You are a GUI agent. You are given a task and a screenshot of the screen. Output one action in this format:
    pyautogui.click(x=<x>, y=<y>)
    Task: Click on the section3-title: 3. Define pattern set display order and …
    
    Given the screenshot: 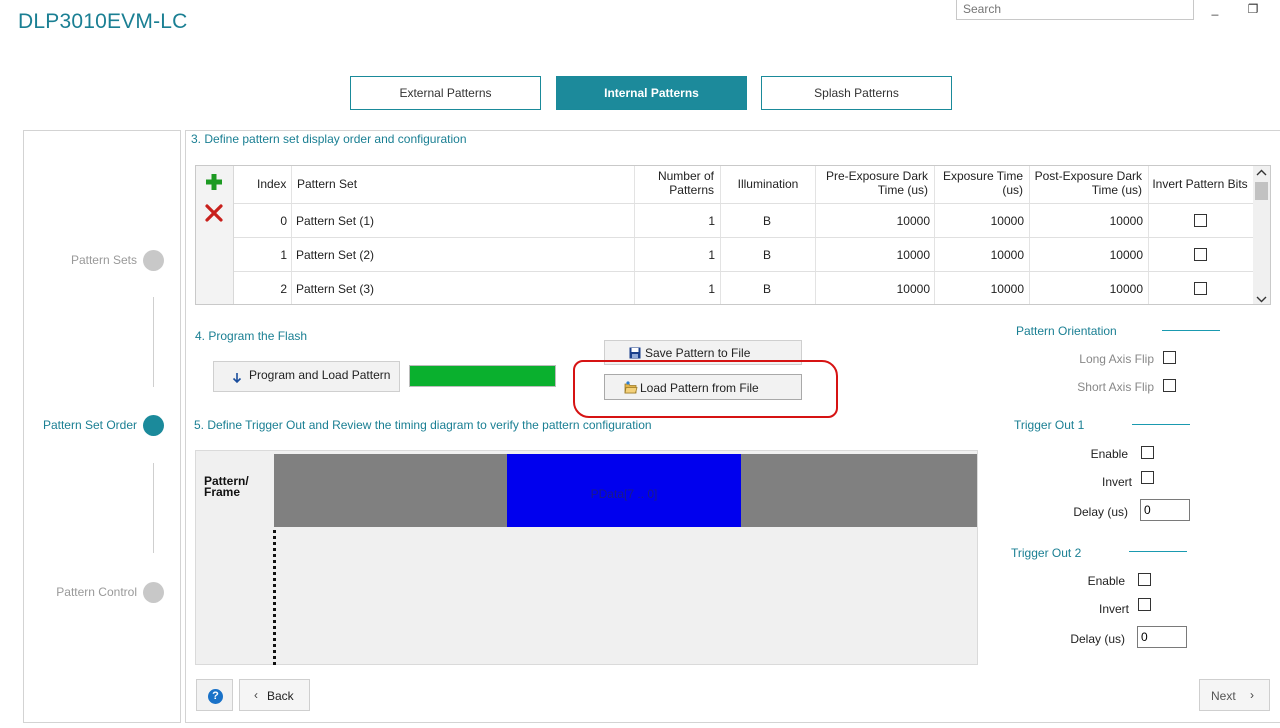 What is the action you would take?
    pyautogui.click(x=329, y=139)
    